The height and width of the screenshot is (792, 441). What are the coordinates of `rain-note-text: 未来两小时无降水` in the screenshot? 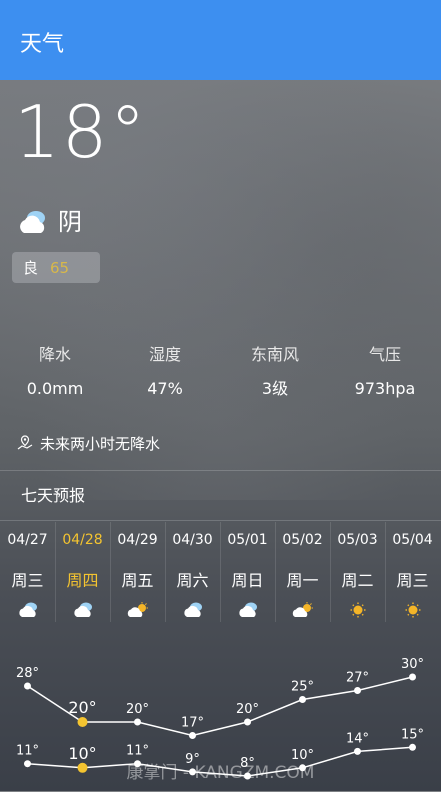 It's located at (100, 443).